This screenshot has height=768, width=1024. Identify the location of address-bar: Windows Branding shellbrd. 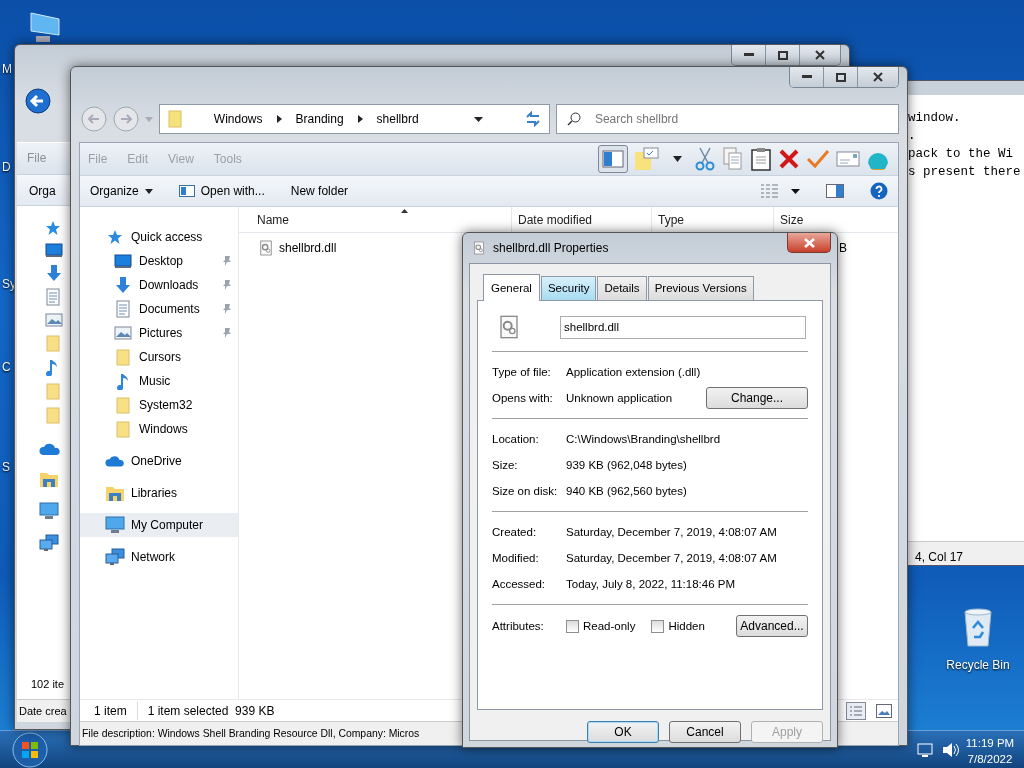
(354, 119).